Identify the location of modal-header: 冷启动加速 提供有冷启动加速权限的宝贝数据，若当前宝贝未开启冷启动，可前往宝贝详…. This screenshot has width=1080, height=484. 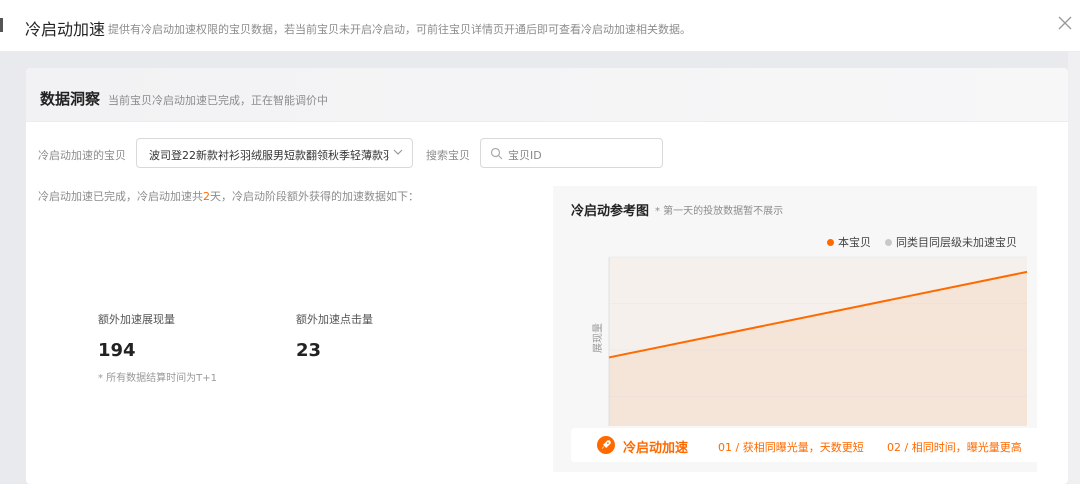
(540, 26).